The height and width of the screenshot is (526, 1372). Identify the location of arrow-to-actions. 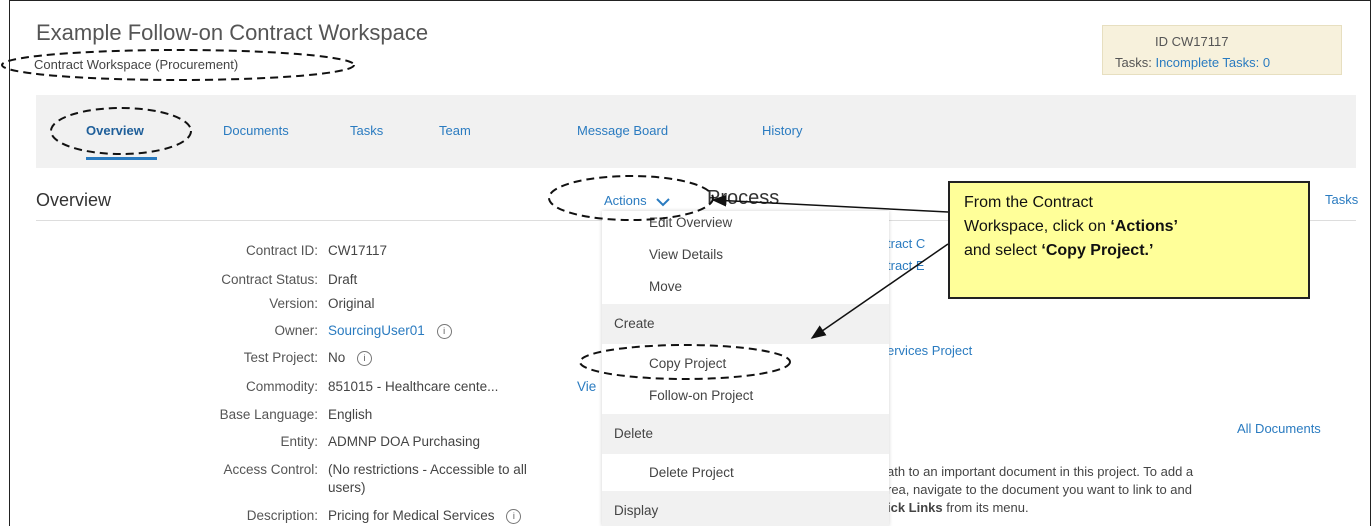
(830, 203).